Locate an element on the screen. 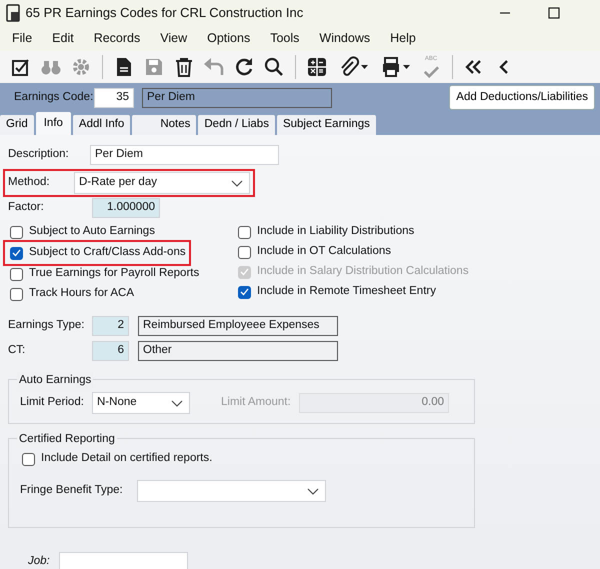 This screenshot has height=569, width=600. field-label: CT: is located at coordinates (17, 350).